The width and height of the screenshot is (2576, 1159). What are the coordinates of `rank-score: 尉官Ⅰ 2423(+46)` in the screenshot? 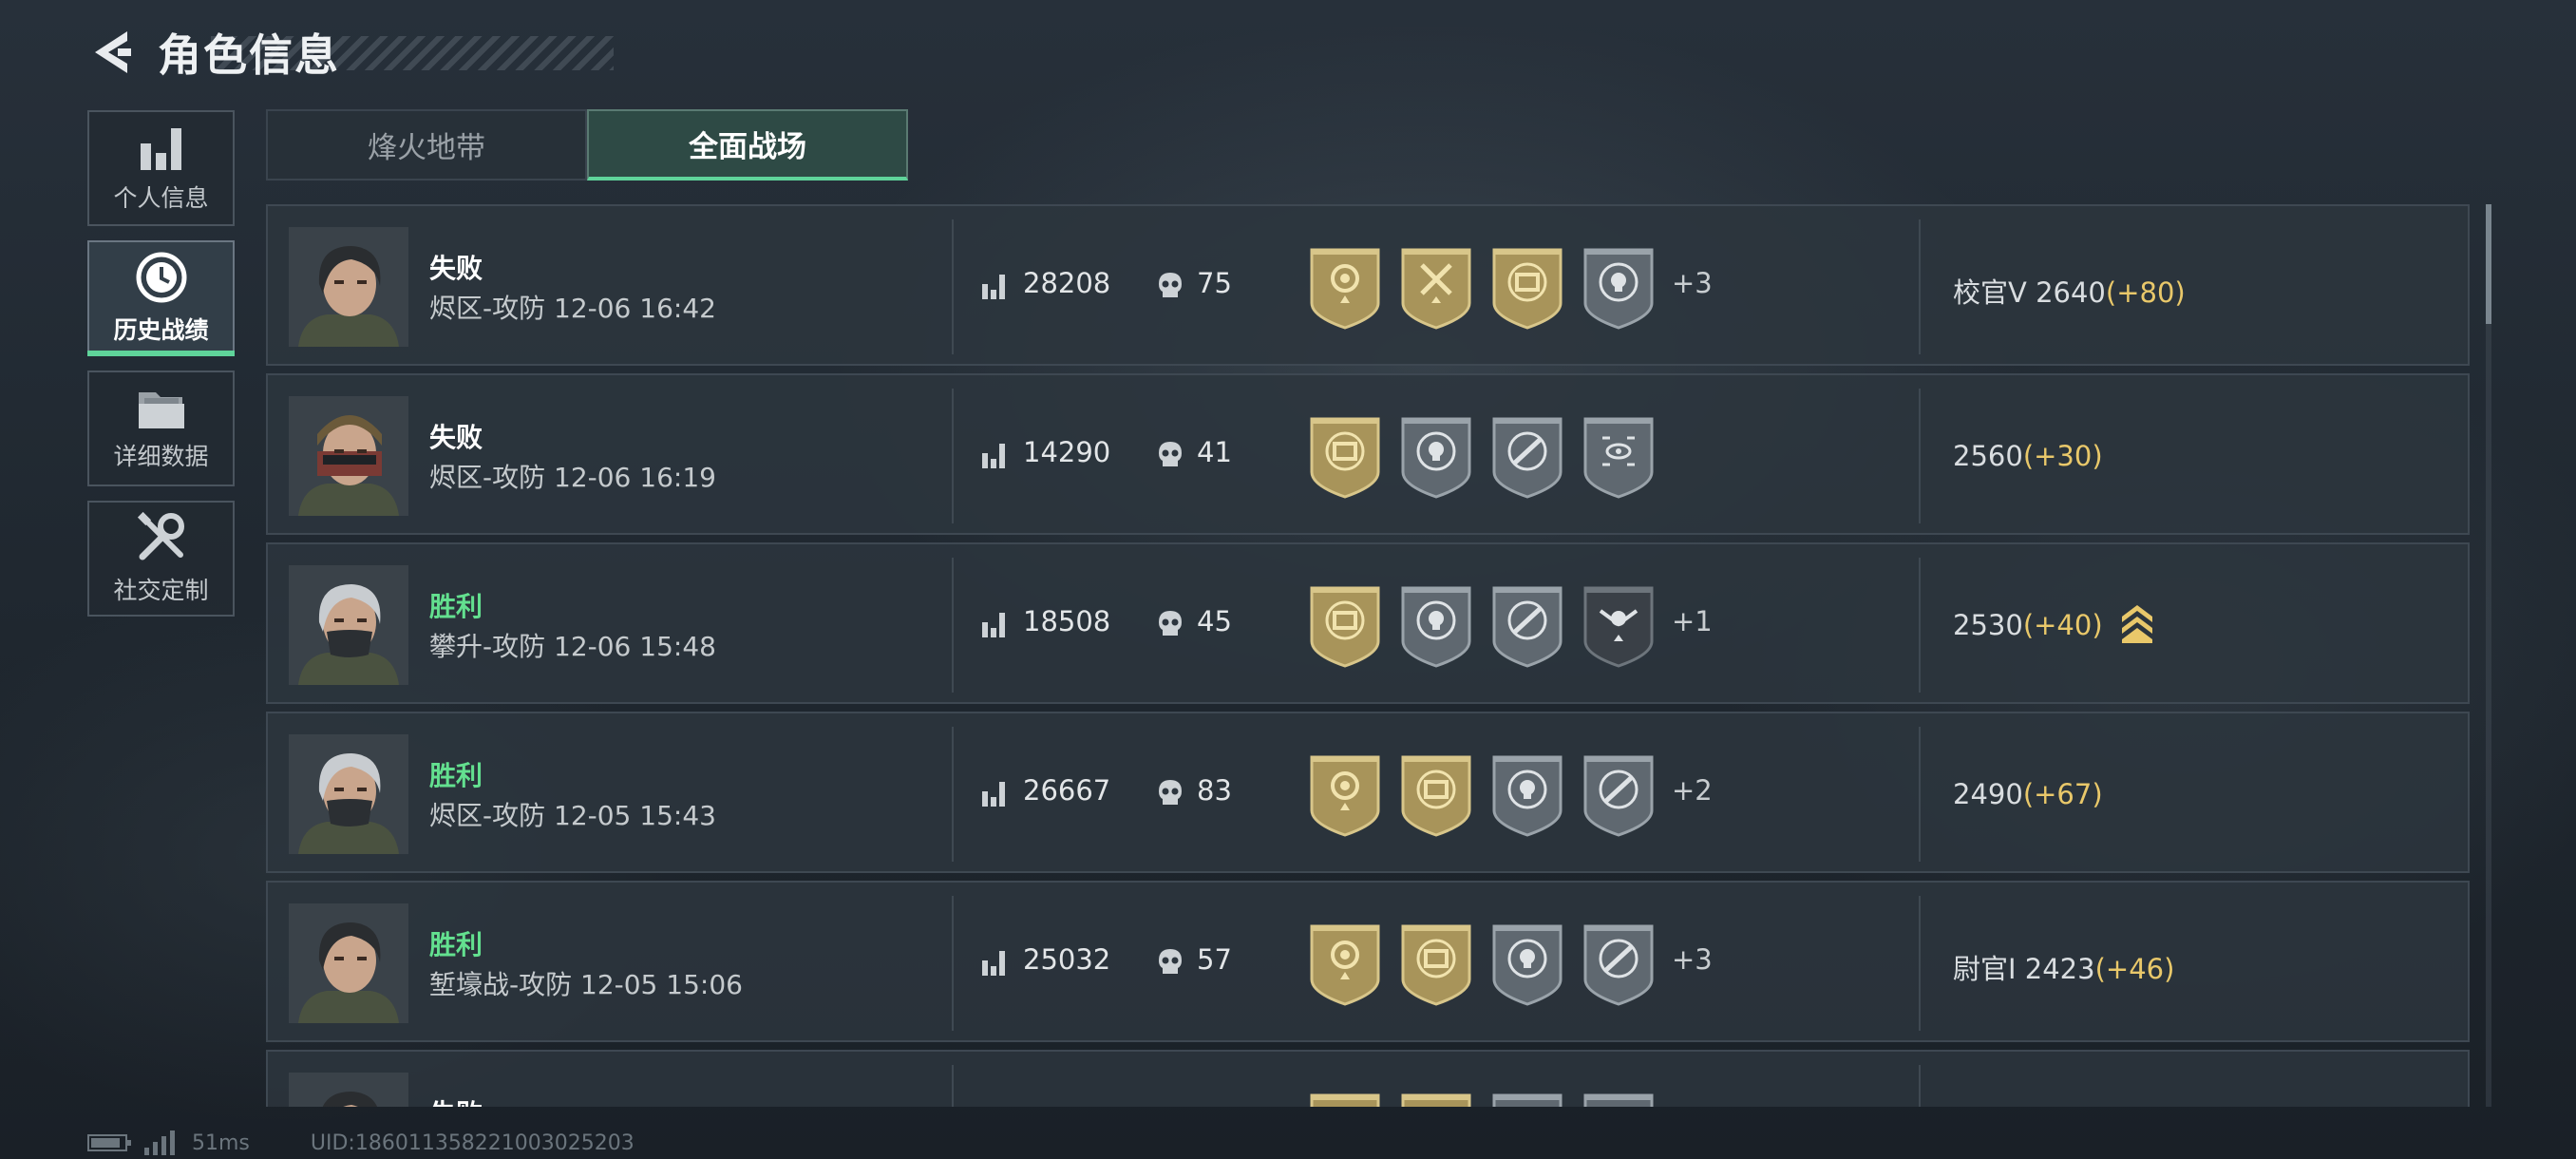 It's located at (2063, 967).